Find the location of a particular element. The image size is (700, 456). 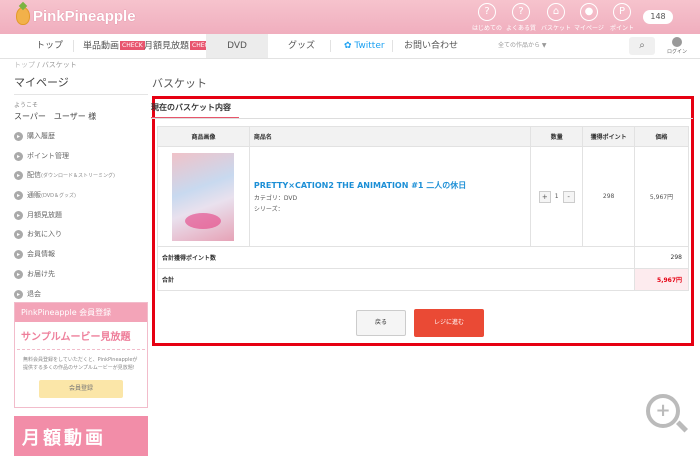

points-total-value: 298 is located at coordinates (661, 257).